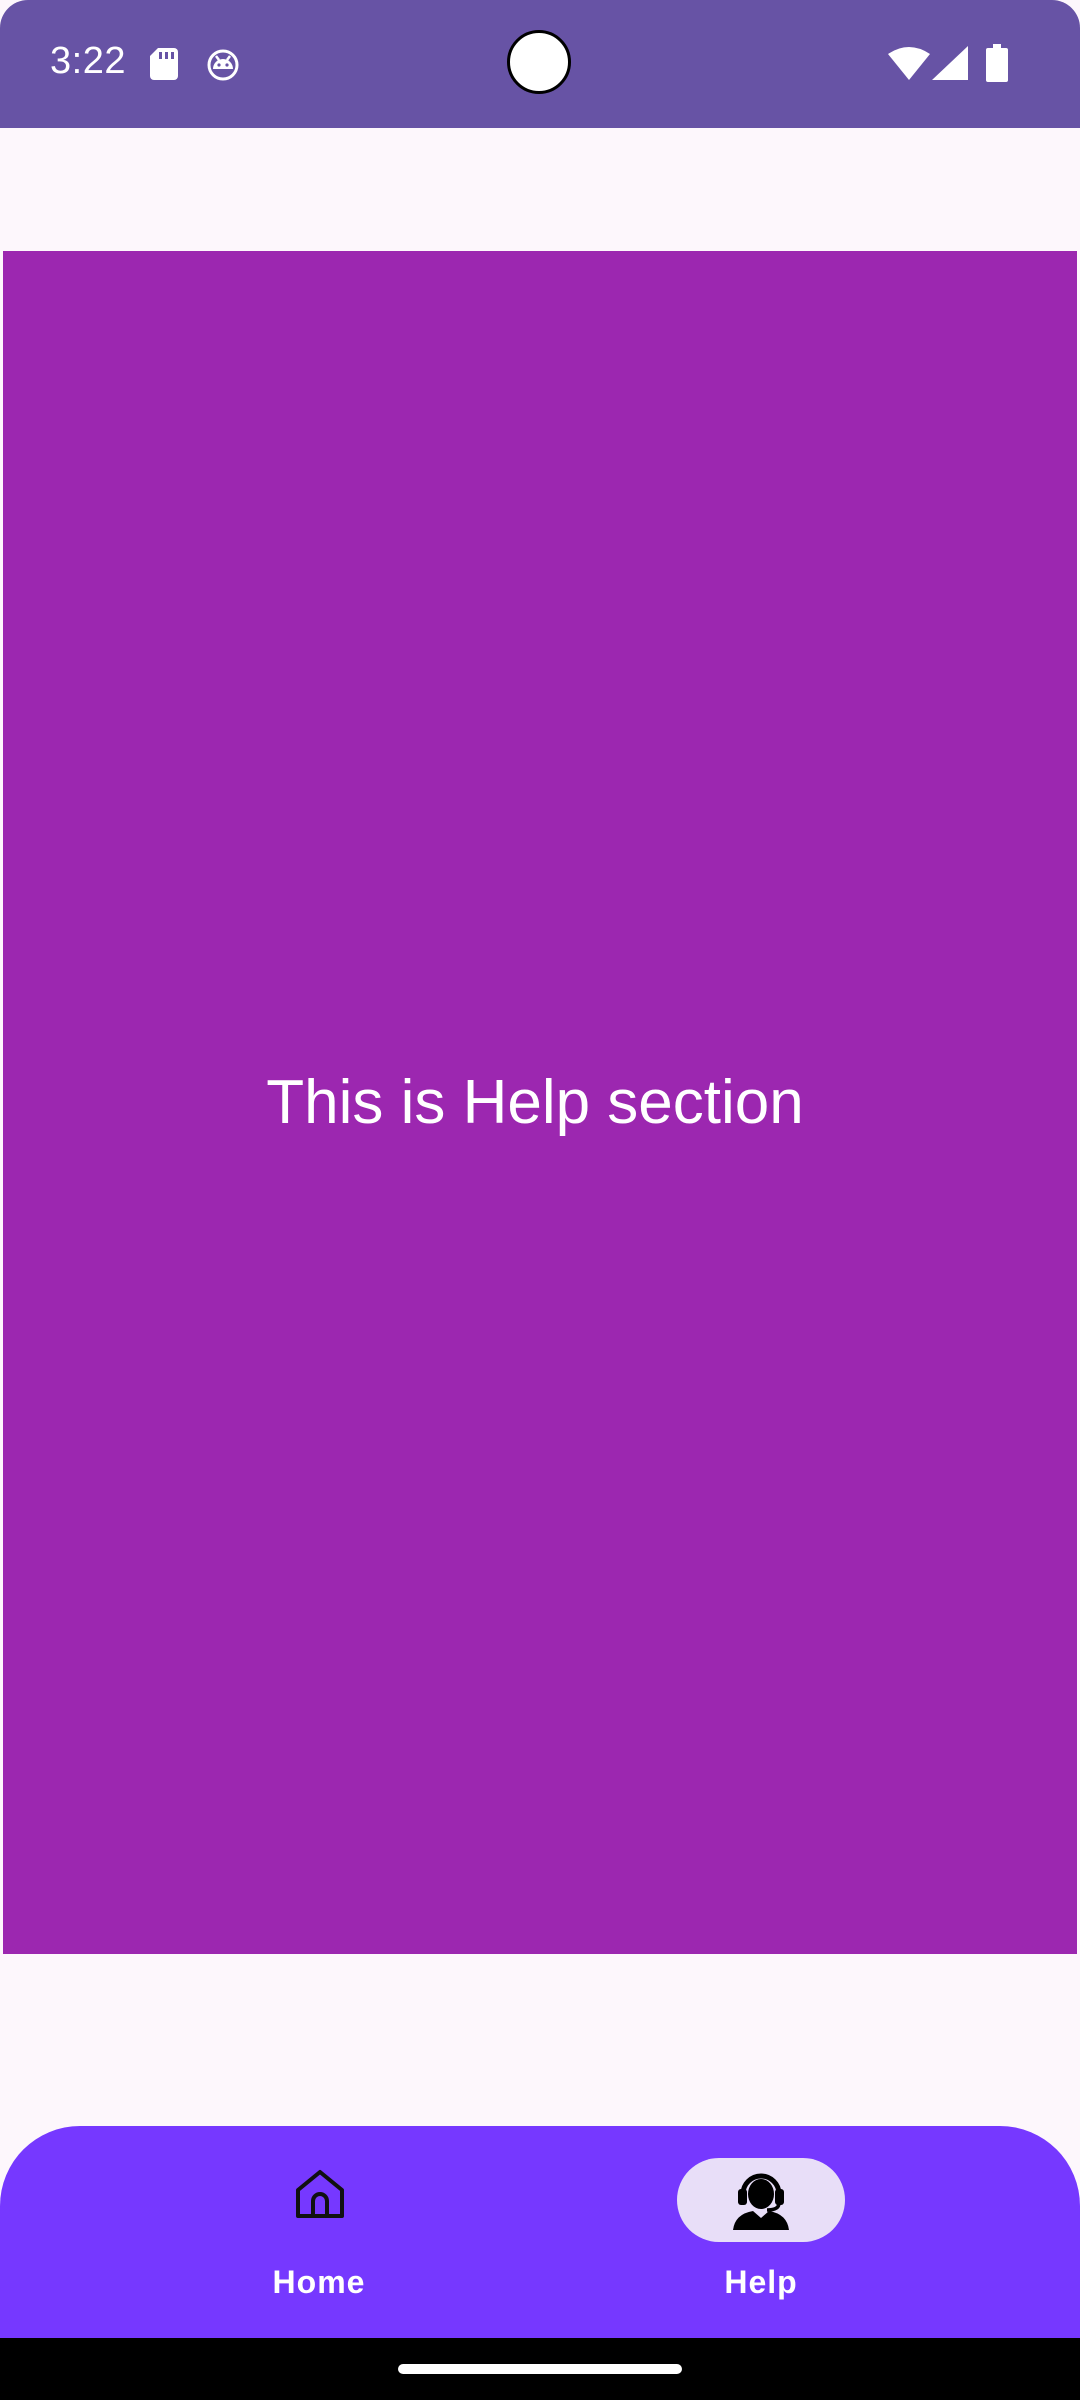 Image resolution: width=1080 pixels, height=2400 pixels. I want to click on status-bar: 3:22, so click(540, 64).